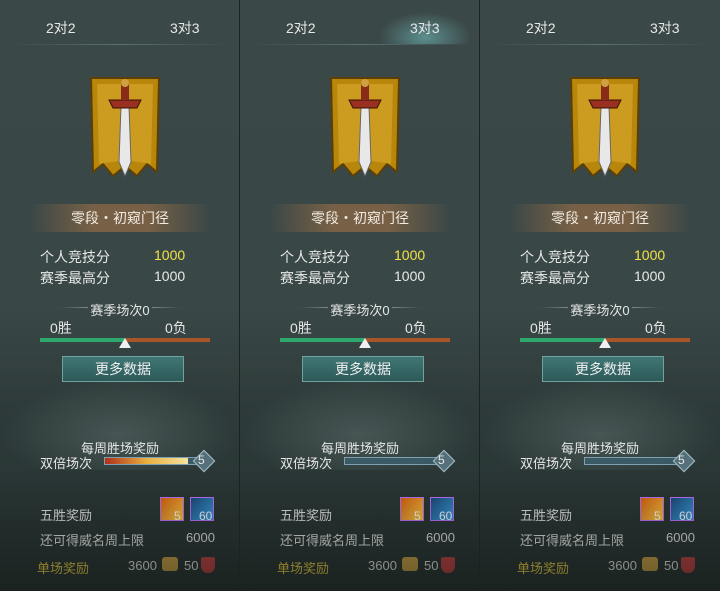  Describe the element at coordinates (147, 461) in the screenshot. I see `double-matches-fill` at that location.